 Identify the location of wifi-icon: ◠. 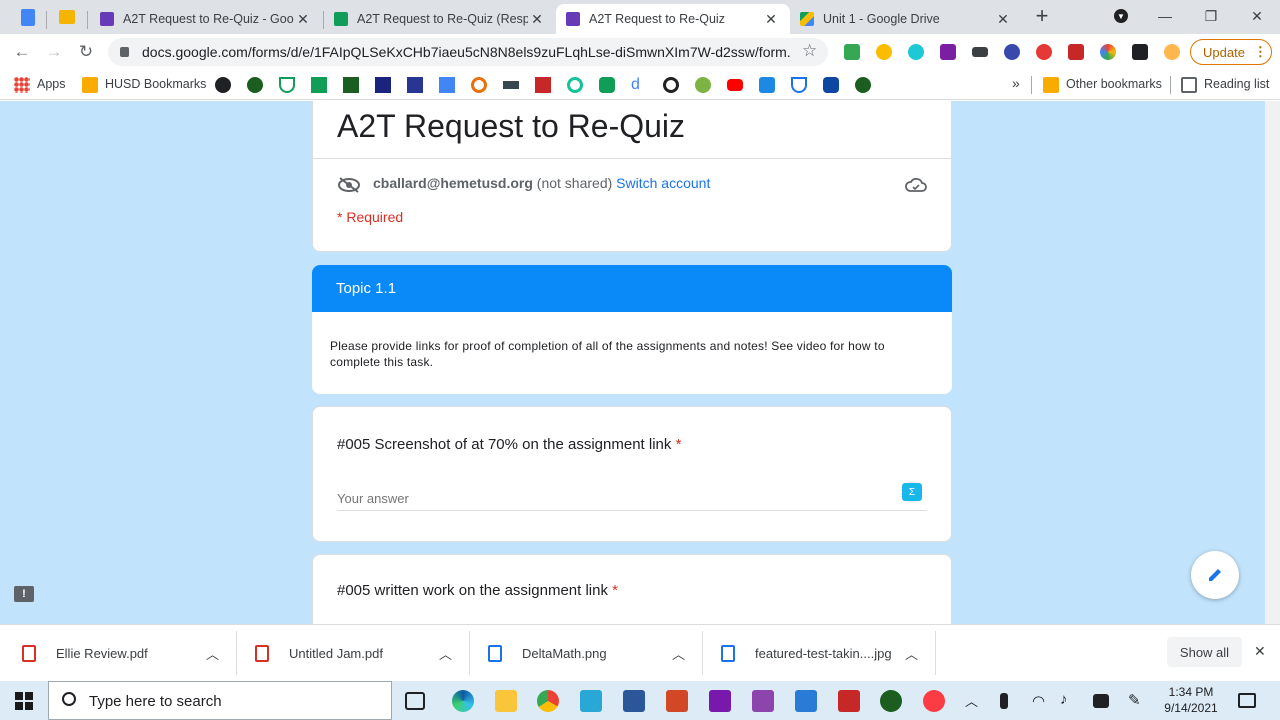
(1038, 701).